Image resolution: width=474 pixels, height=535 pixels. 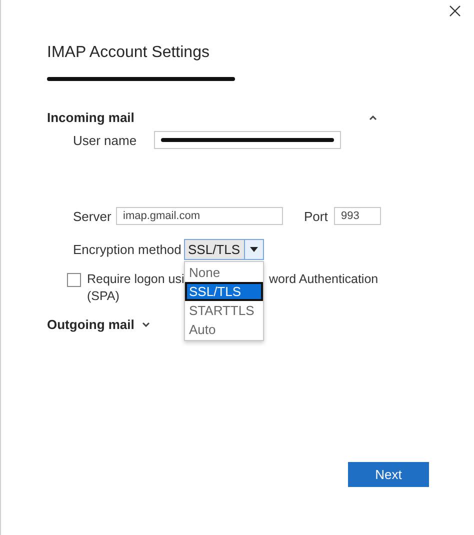 What do you see at coordinates (455, 11) in the screenshot?
I see `close-icon` at bounding box center [455, 11].